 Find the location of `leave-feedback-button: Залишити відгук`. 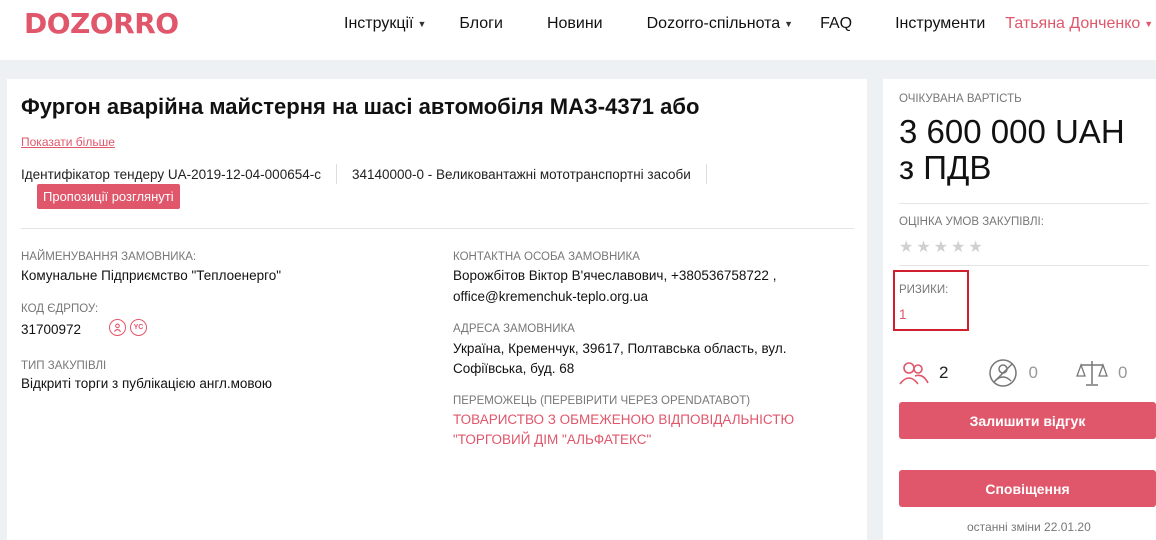

leave-feedback-button: Залишити відгук is located at coordinates (1027, 420).